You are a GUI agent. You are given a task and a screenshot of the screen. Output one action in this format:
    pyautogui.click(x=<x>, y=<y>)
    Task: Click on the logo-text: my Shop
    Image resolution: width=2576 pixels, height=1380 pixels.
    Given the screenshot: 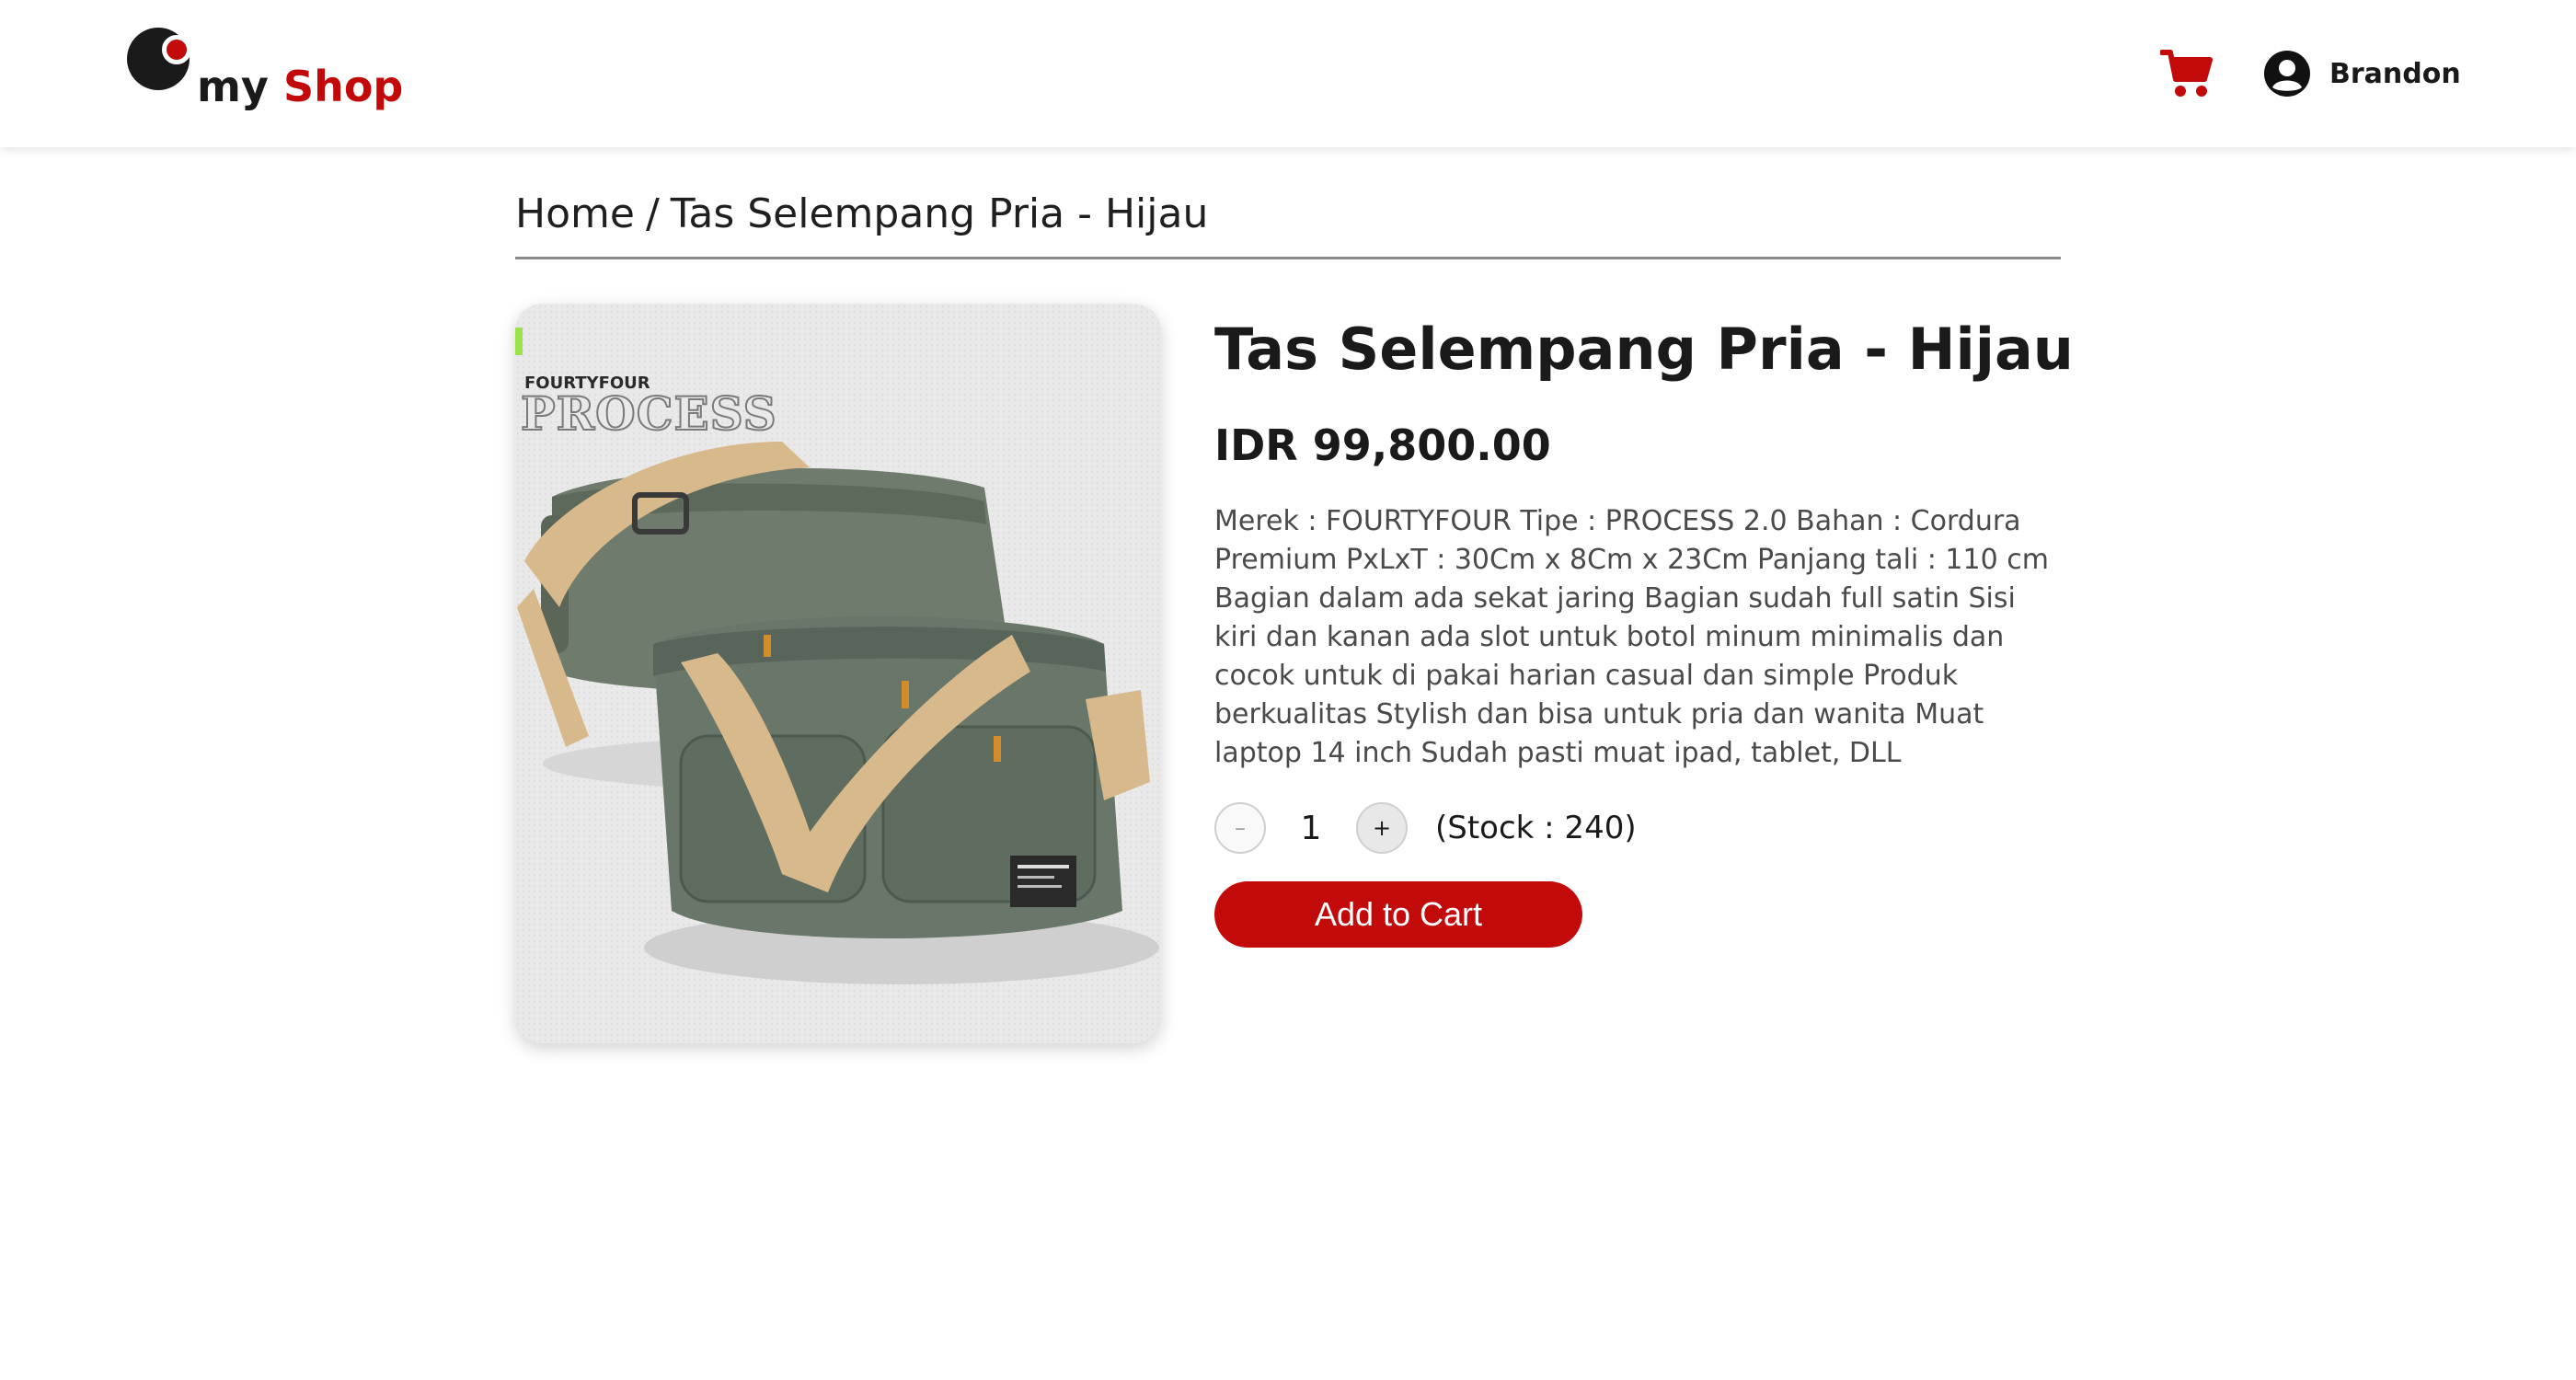 What is the action you would take?
    pyautogui.click(x=300, y=86)
    